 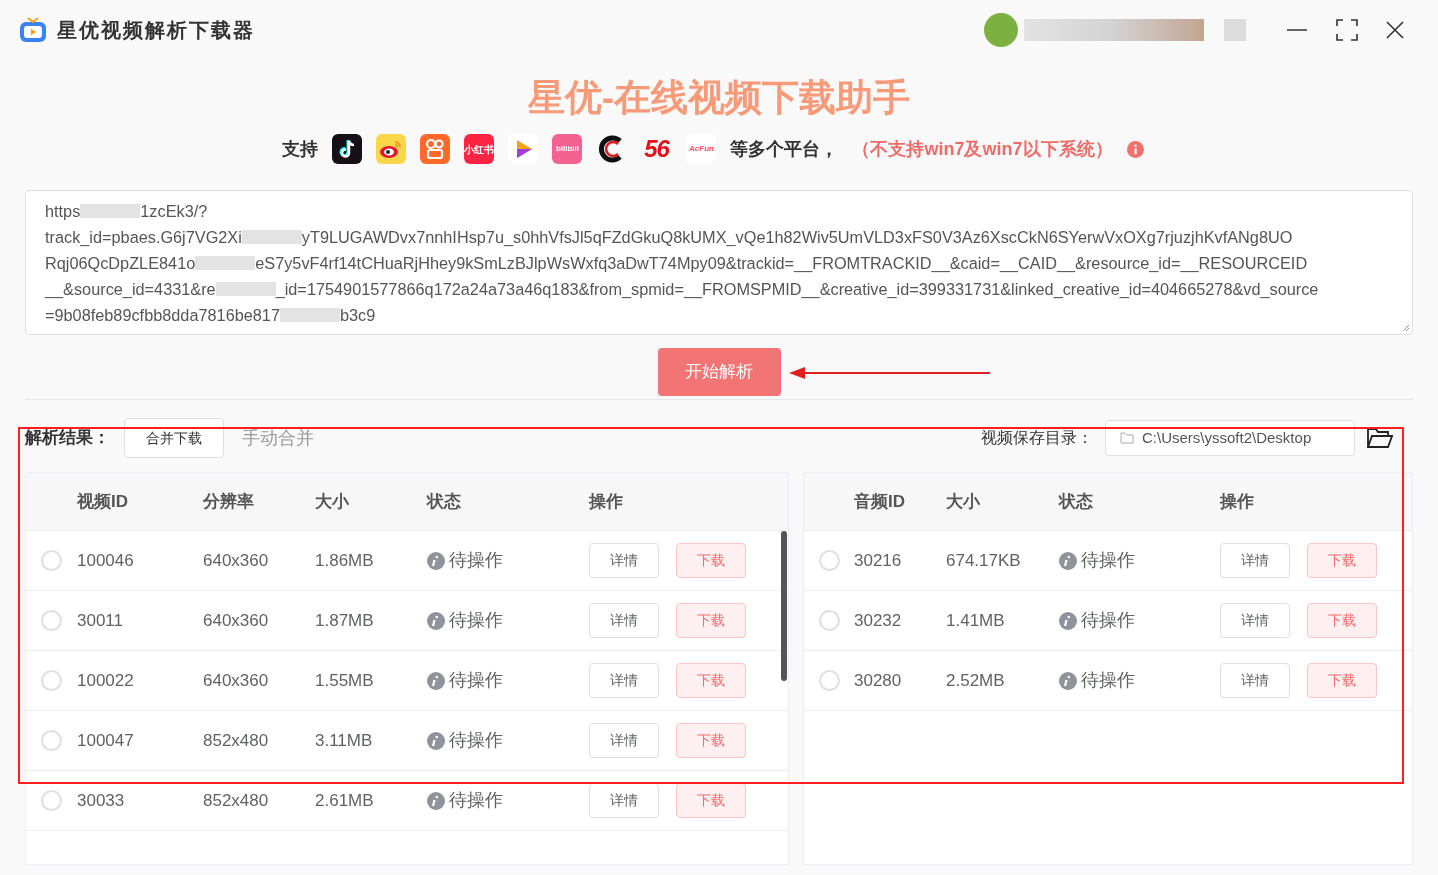 I want to click on scrollbar, so click(x=784, y=606).